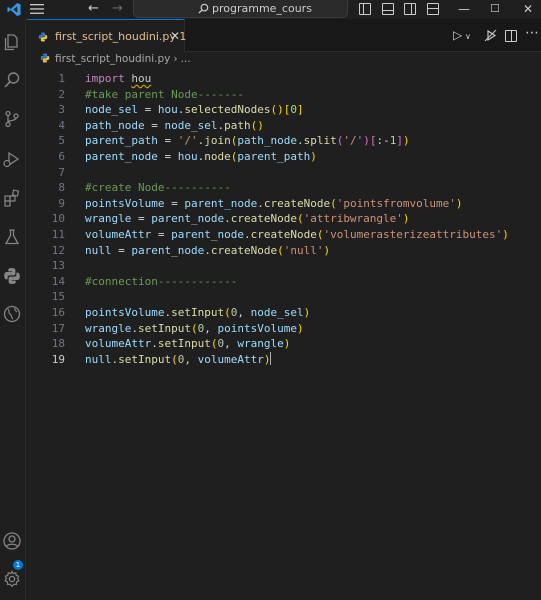 The height and width of the screenshot is (600, 541). I want to click on line-code: parent_node = hou.node(parent_path), so click(201, 157).